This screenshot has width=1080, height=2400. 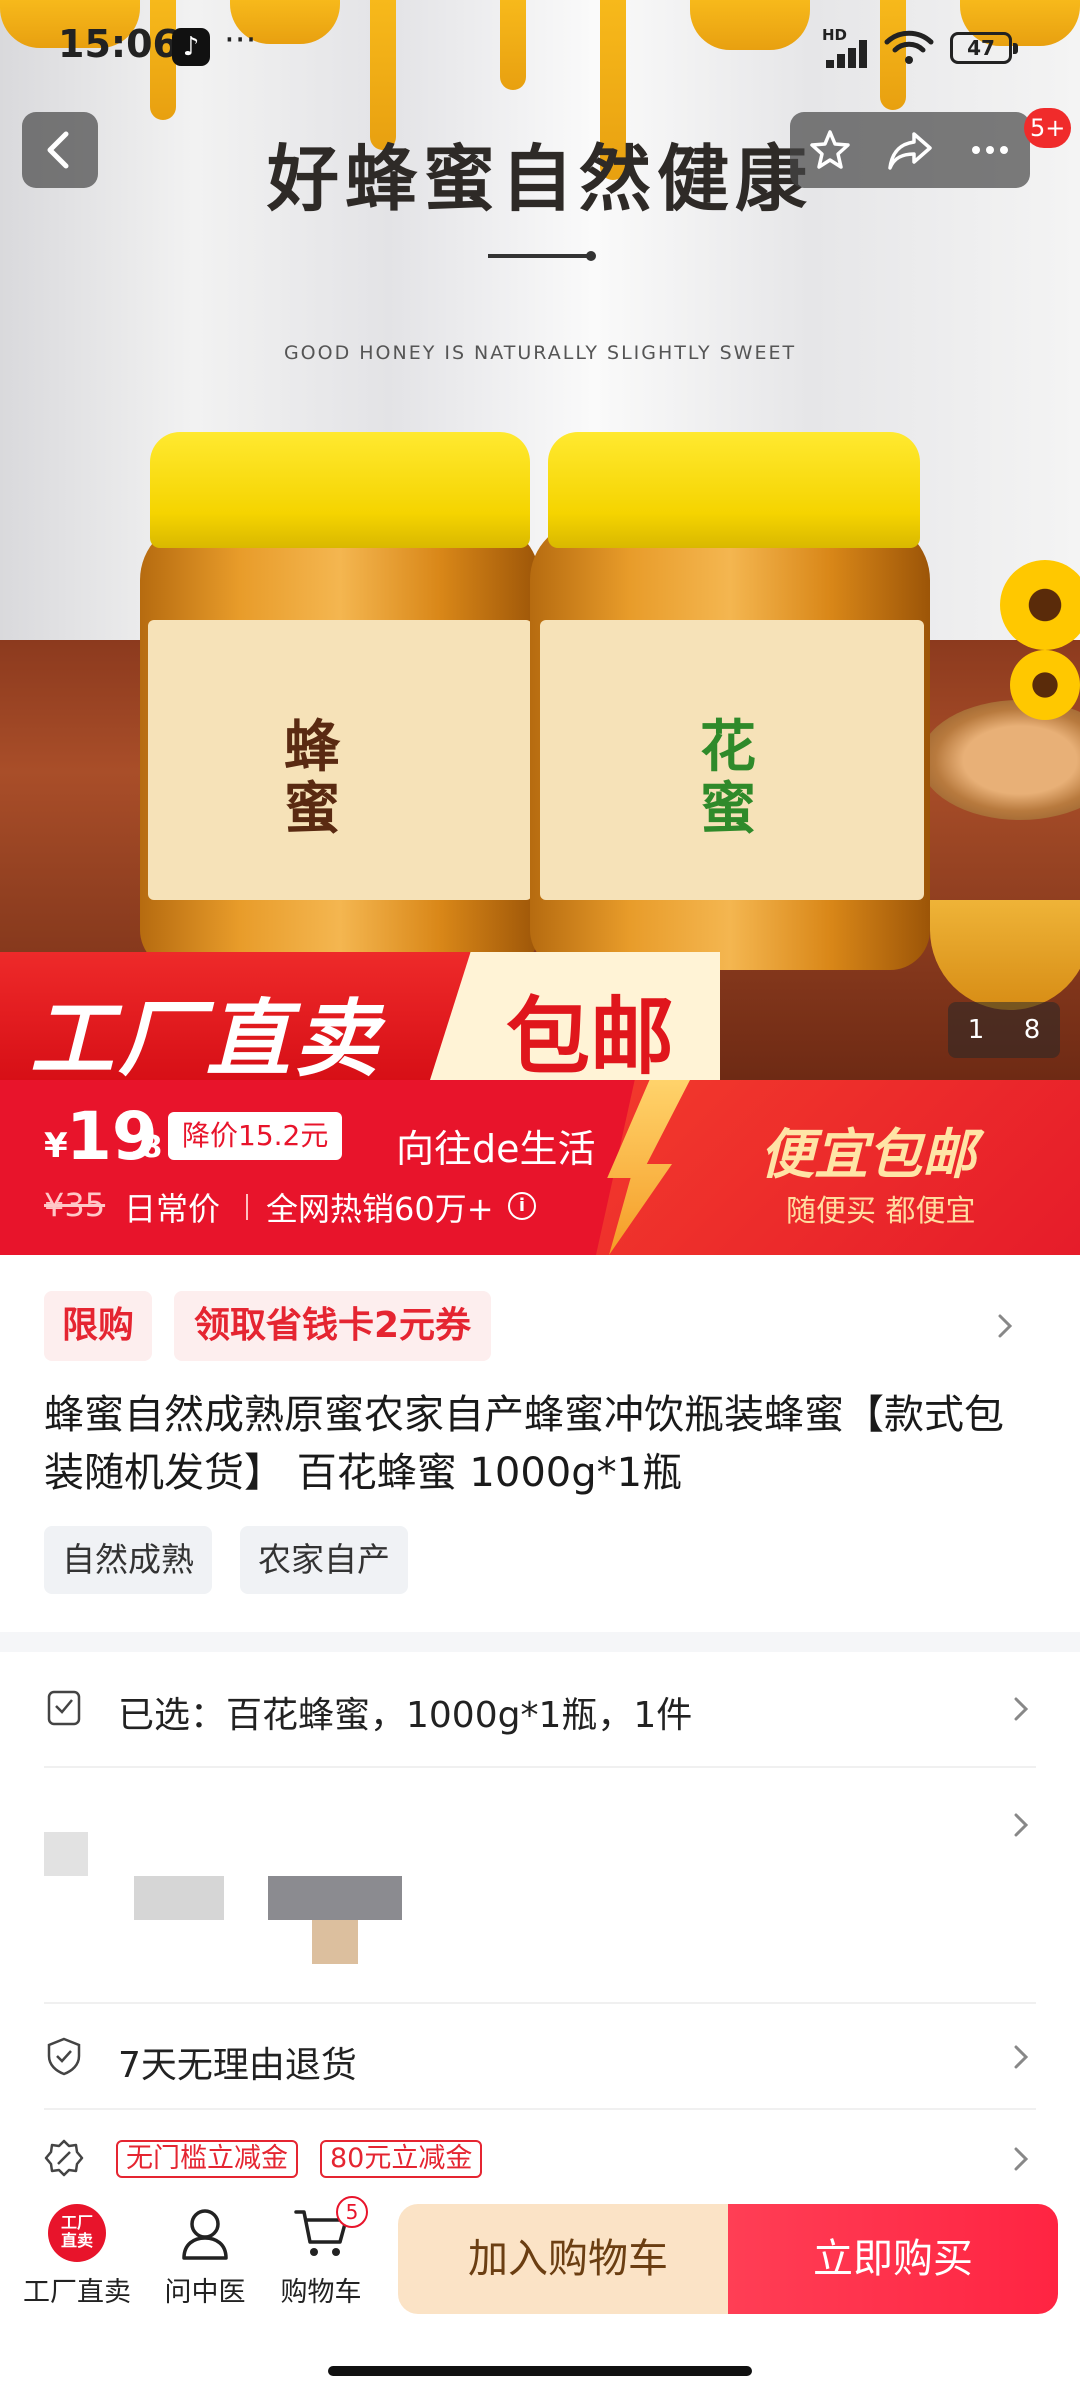 I want to click on promo-title: 便宜包邮, so click(x=868, y=1154).